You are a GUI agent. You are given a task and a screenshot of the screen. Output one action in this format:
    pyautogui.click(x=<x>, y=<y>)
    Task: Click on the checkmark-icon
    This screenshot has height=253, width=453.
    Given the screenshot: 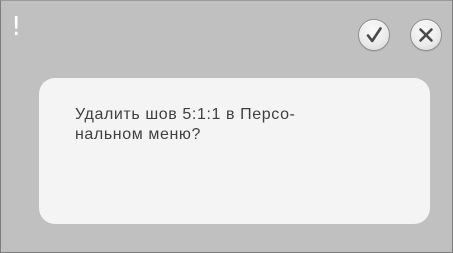 What is the action you would take?
    pyautogui.click(x=374, y=35)
    